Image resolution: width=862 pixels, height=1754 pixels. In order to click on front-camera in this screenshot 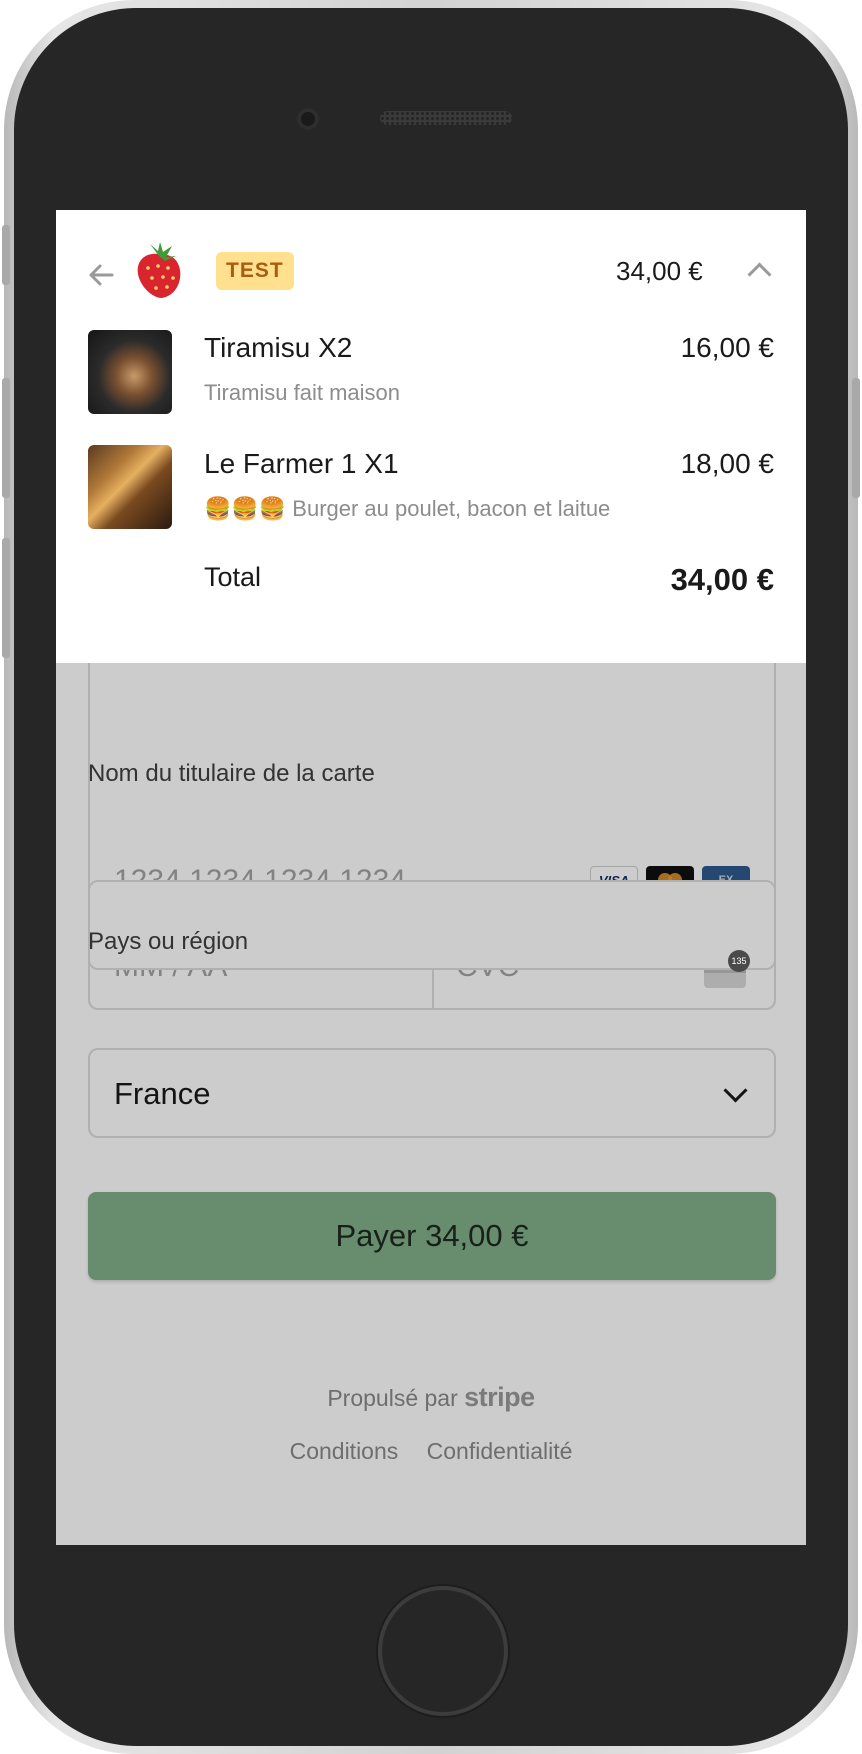, I will do `click(308, 119)`.